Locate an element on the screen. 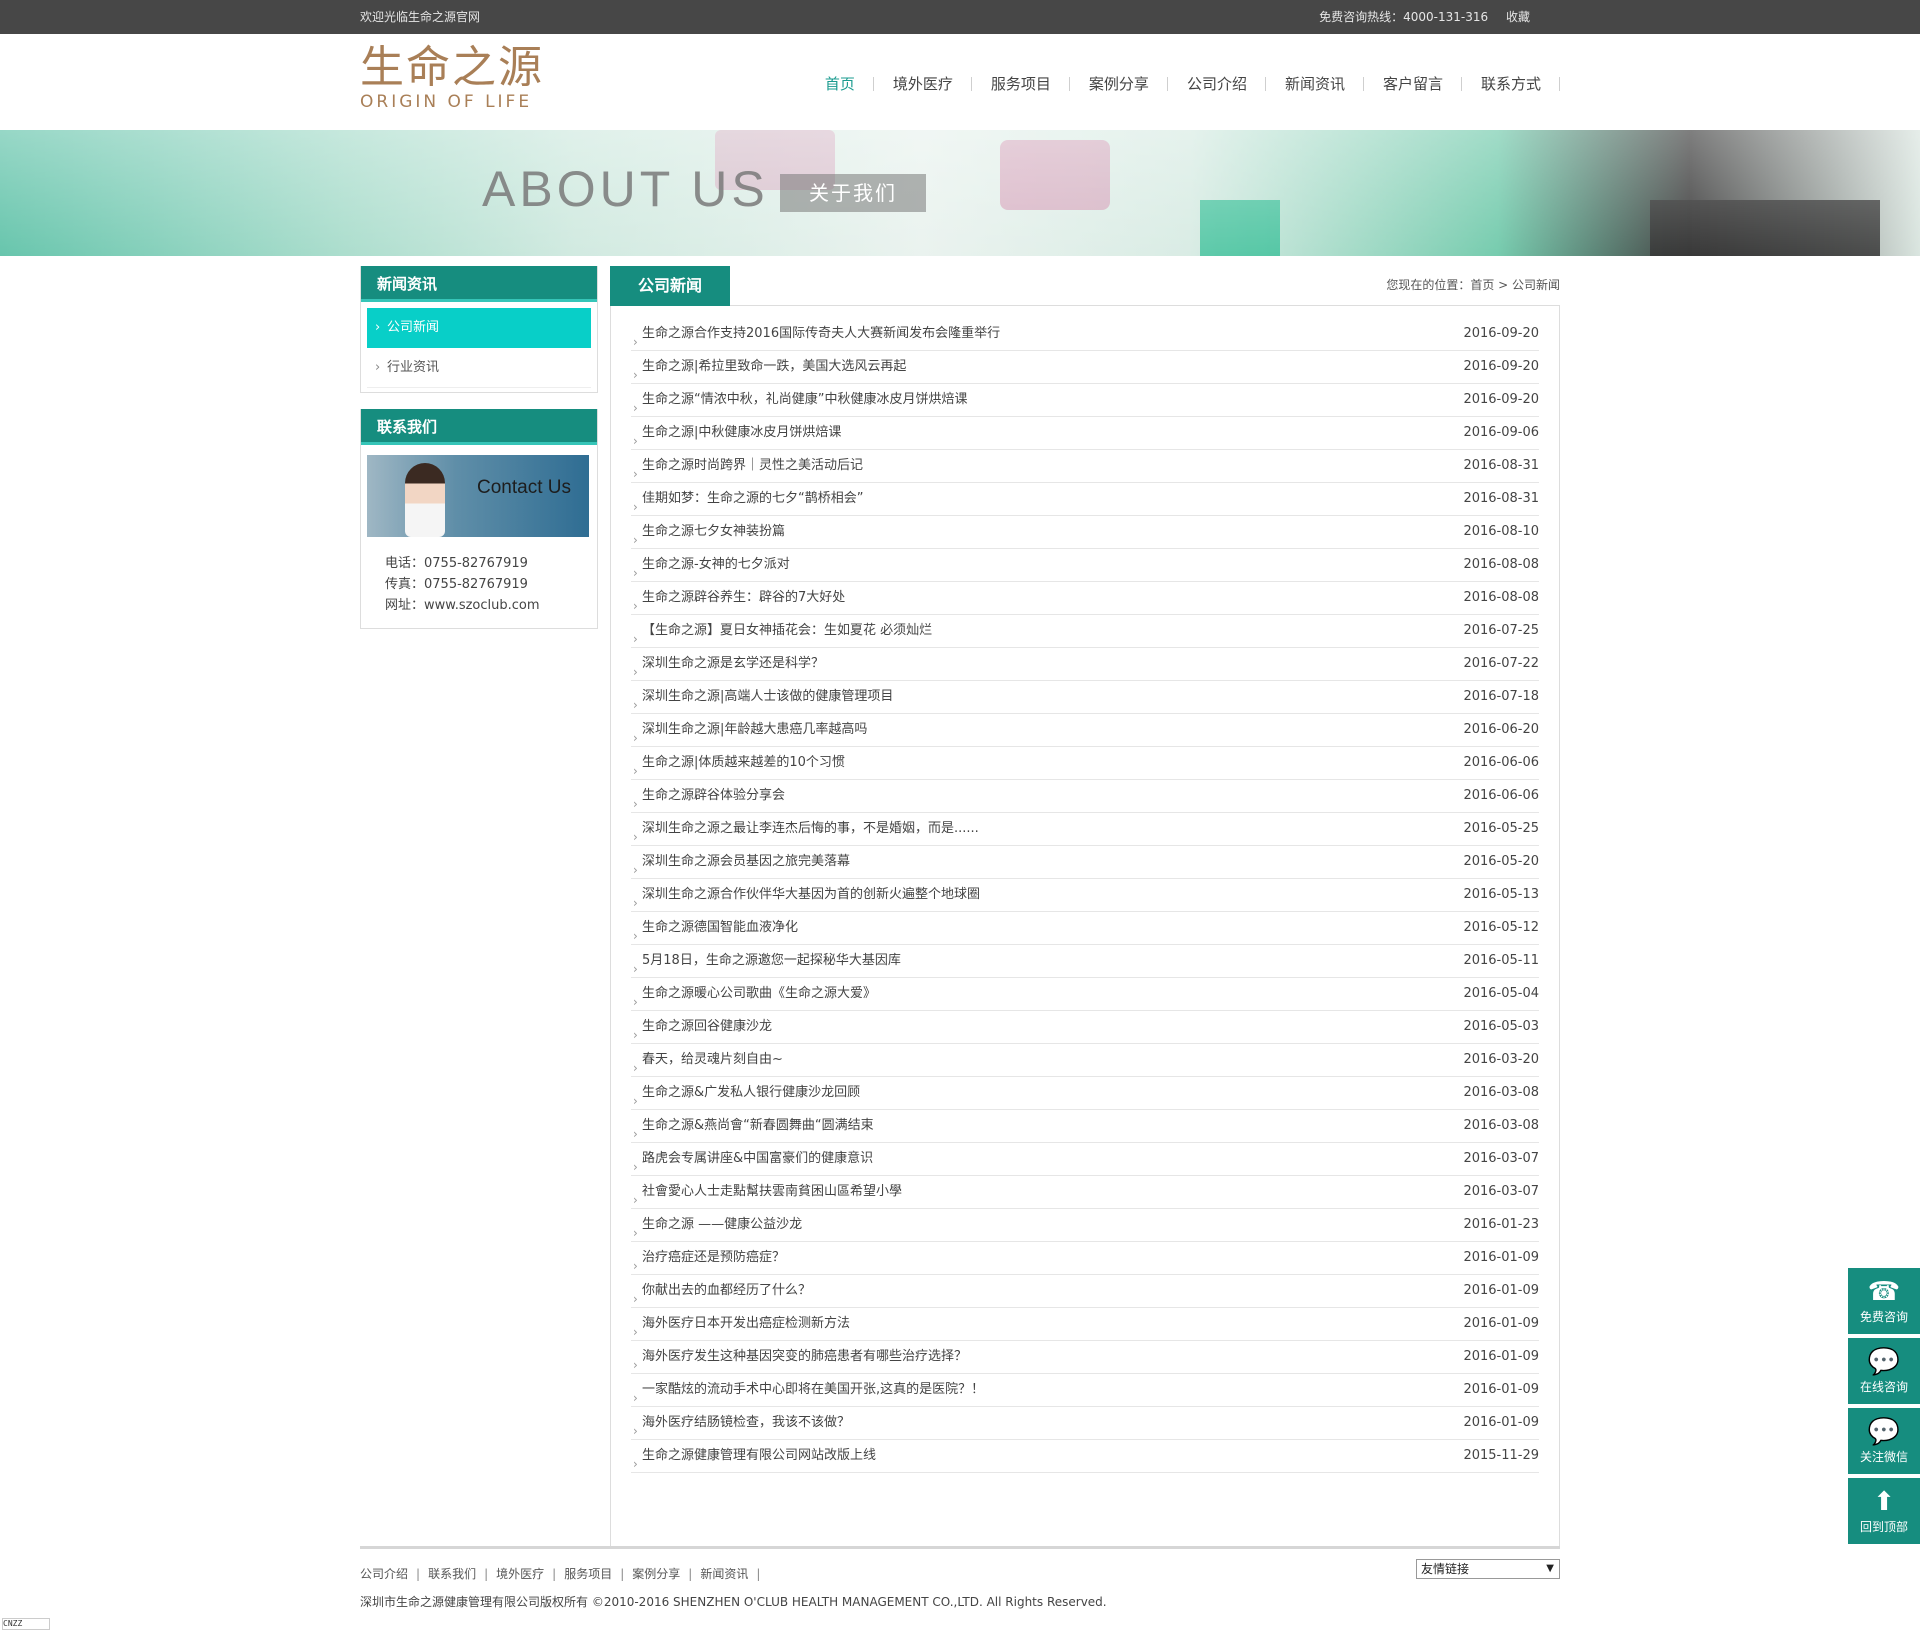 Image resolution: width=1920 pixels, height=1631 pixels. news-row: 深圳生命之源是玄学还是科学？ 2016-07-22 is located at coordinates (1085, 664).